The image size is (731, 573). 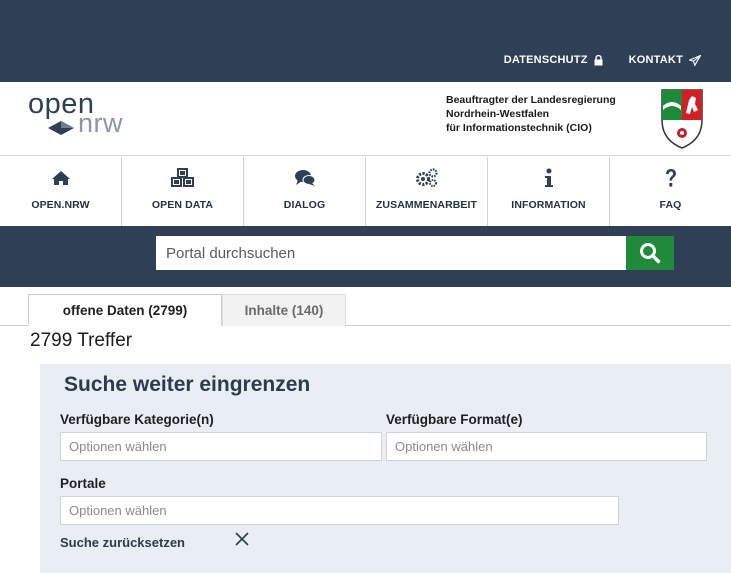 I want to click on kontakt-link: KONTAKT, so click(x=665, y=60).